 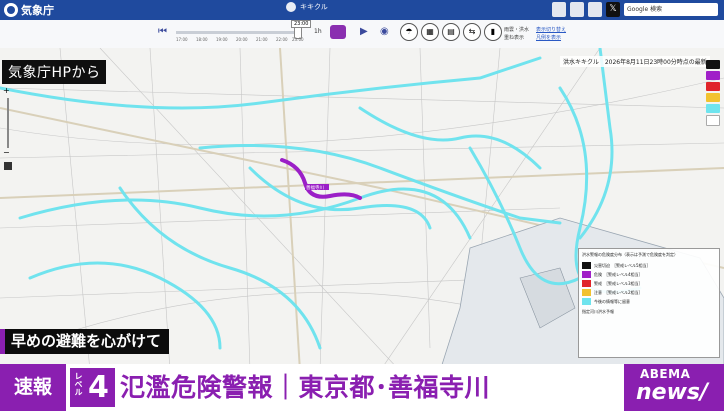 I want to click on home-icon, so click(x=559, y=9).